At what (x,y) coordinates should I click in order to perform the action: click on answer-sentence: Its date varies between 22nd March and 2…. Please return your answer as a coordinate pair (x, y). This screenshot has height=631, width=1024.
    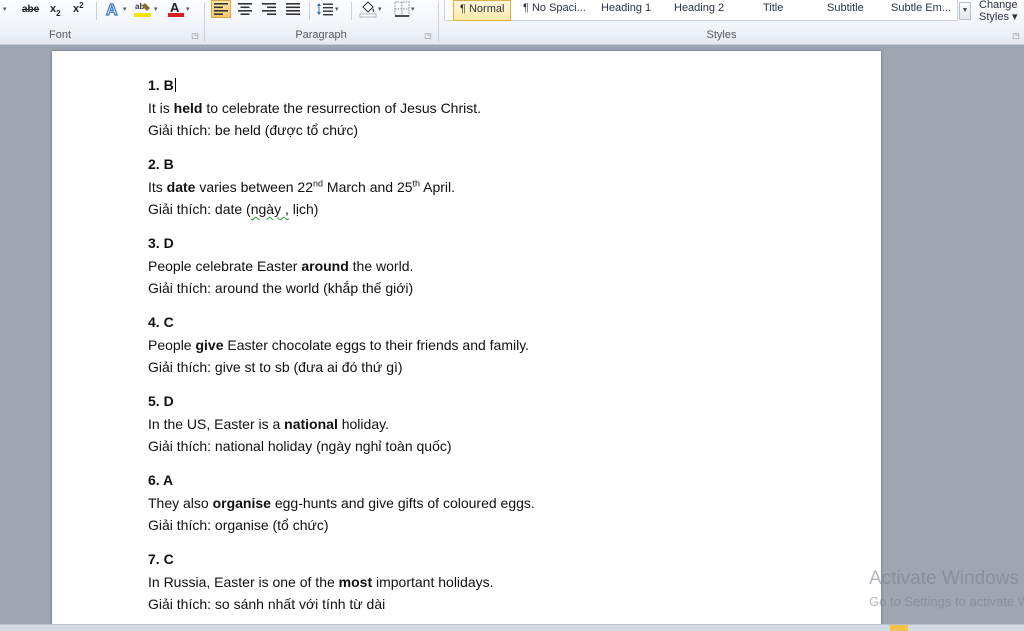
    Looking at the image, I should click on (302, 186).